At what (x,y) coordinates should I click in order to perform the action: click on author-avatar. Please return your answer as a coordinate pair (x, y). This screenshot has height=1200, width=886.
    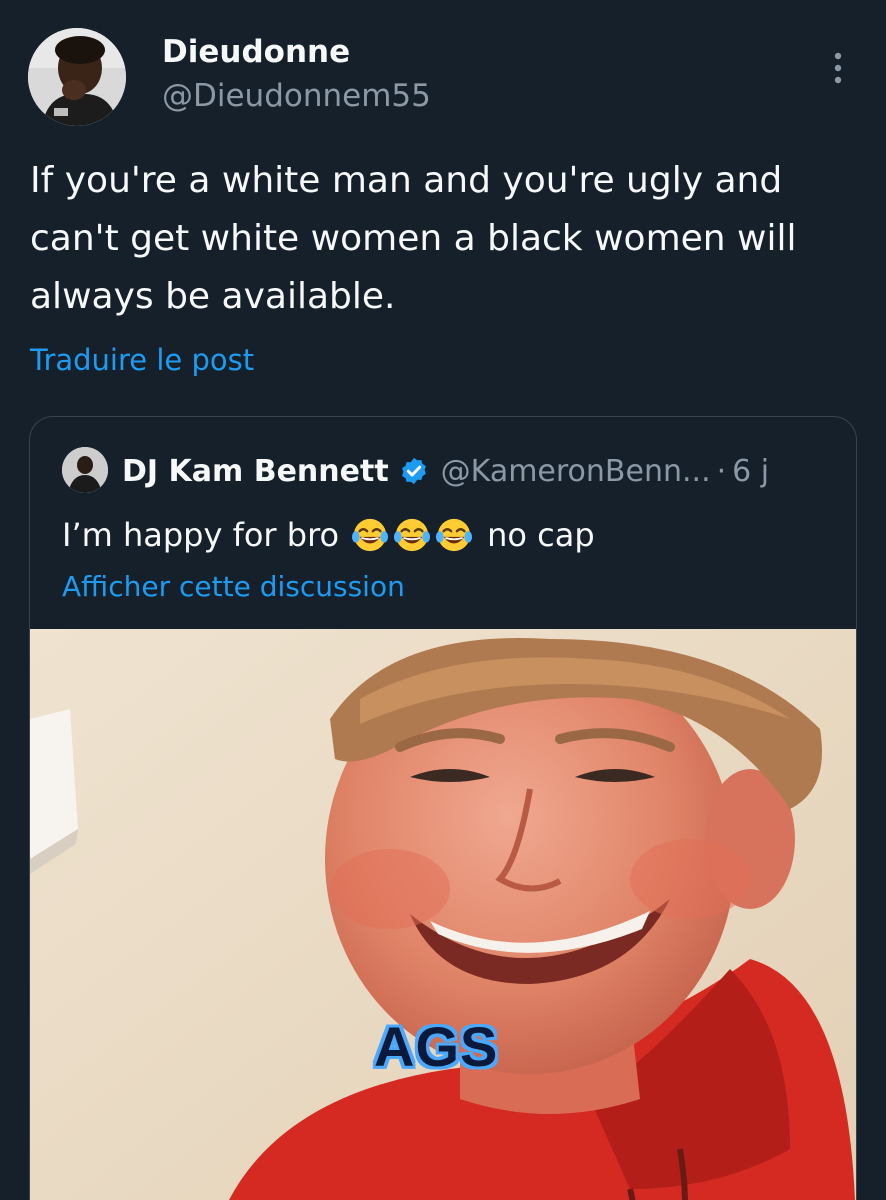
    Looking at the image, I should click on (77, 77).